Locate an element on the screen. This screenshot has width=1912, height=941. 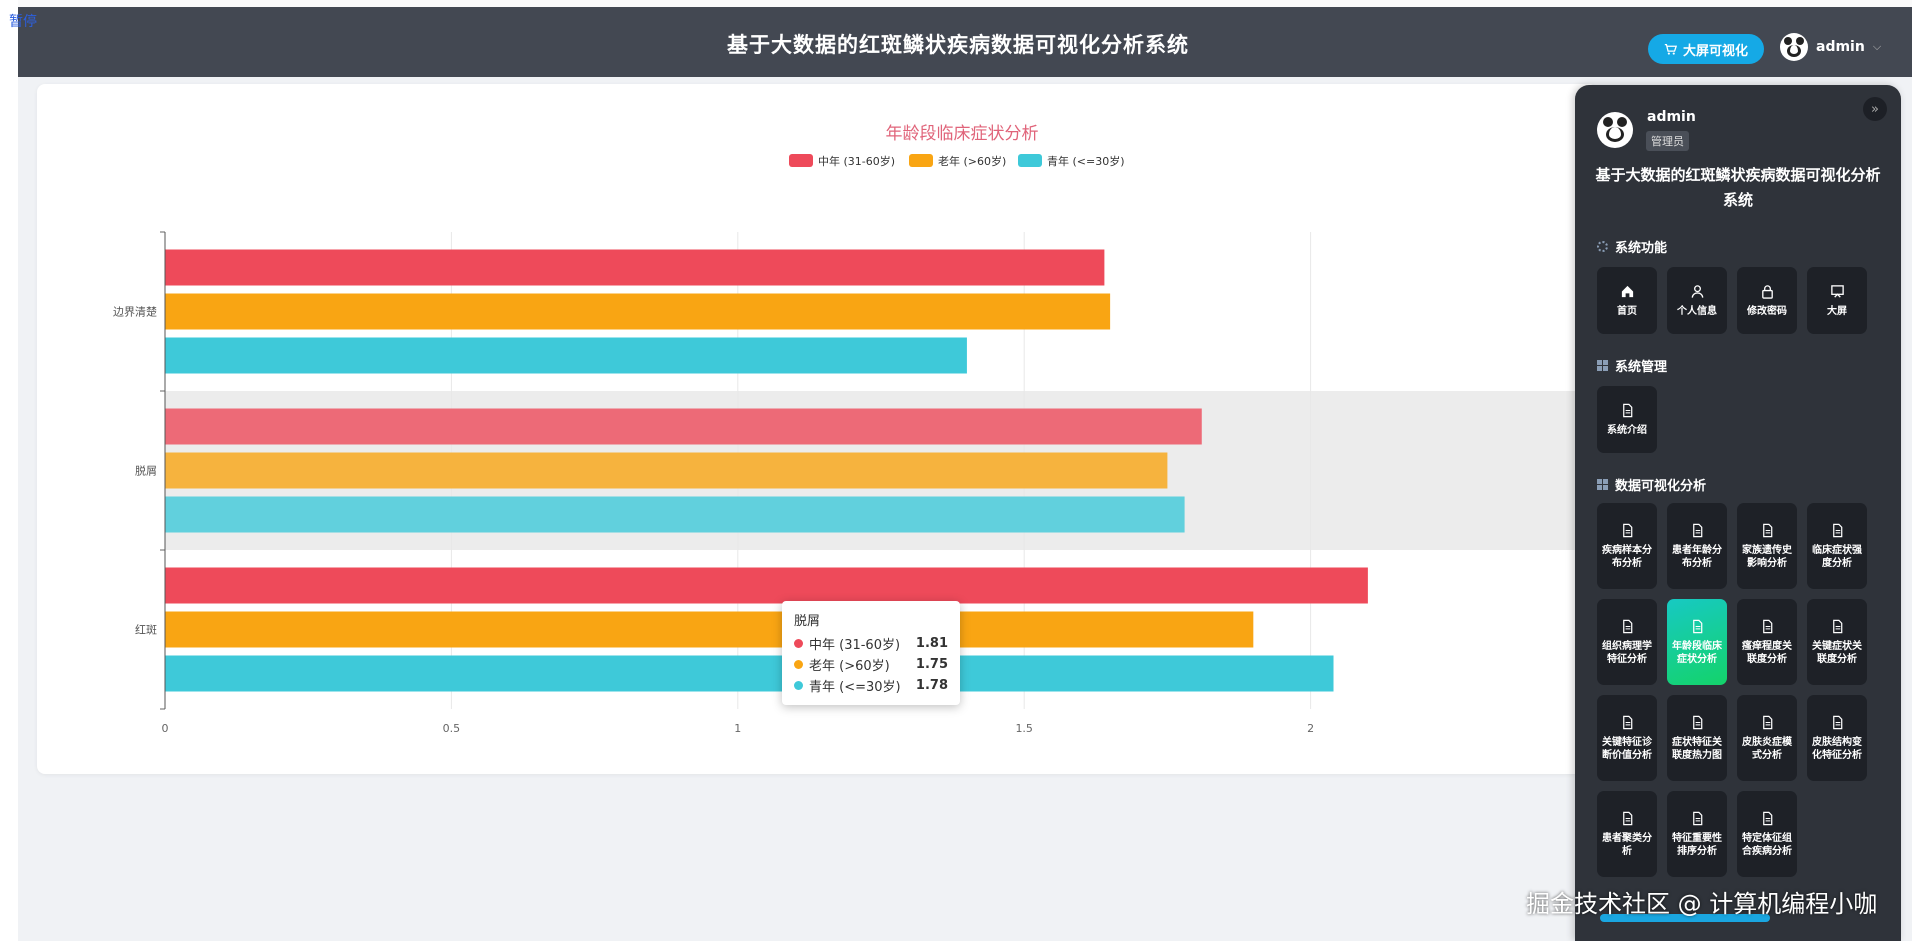
screen-icon is located at coordinates (1837, 291).